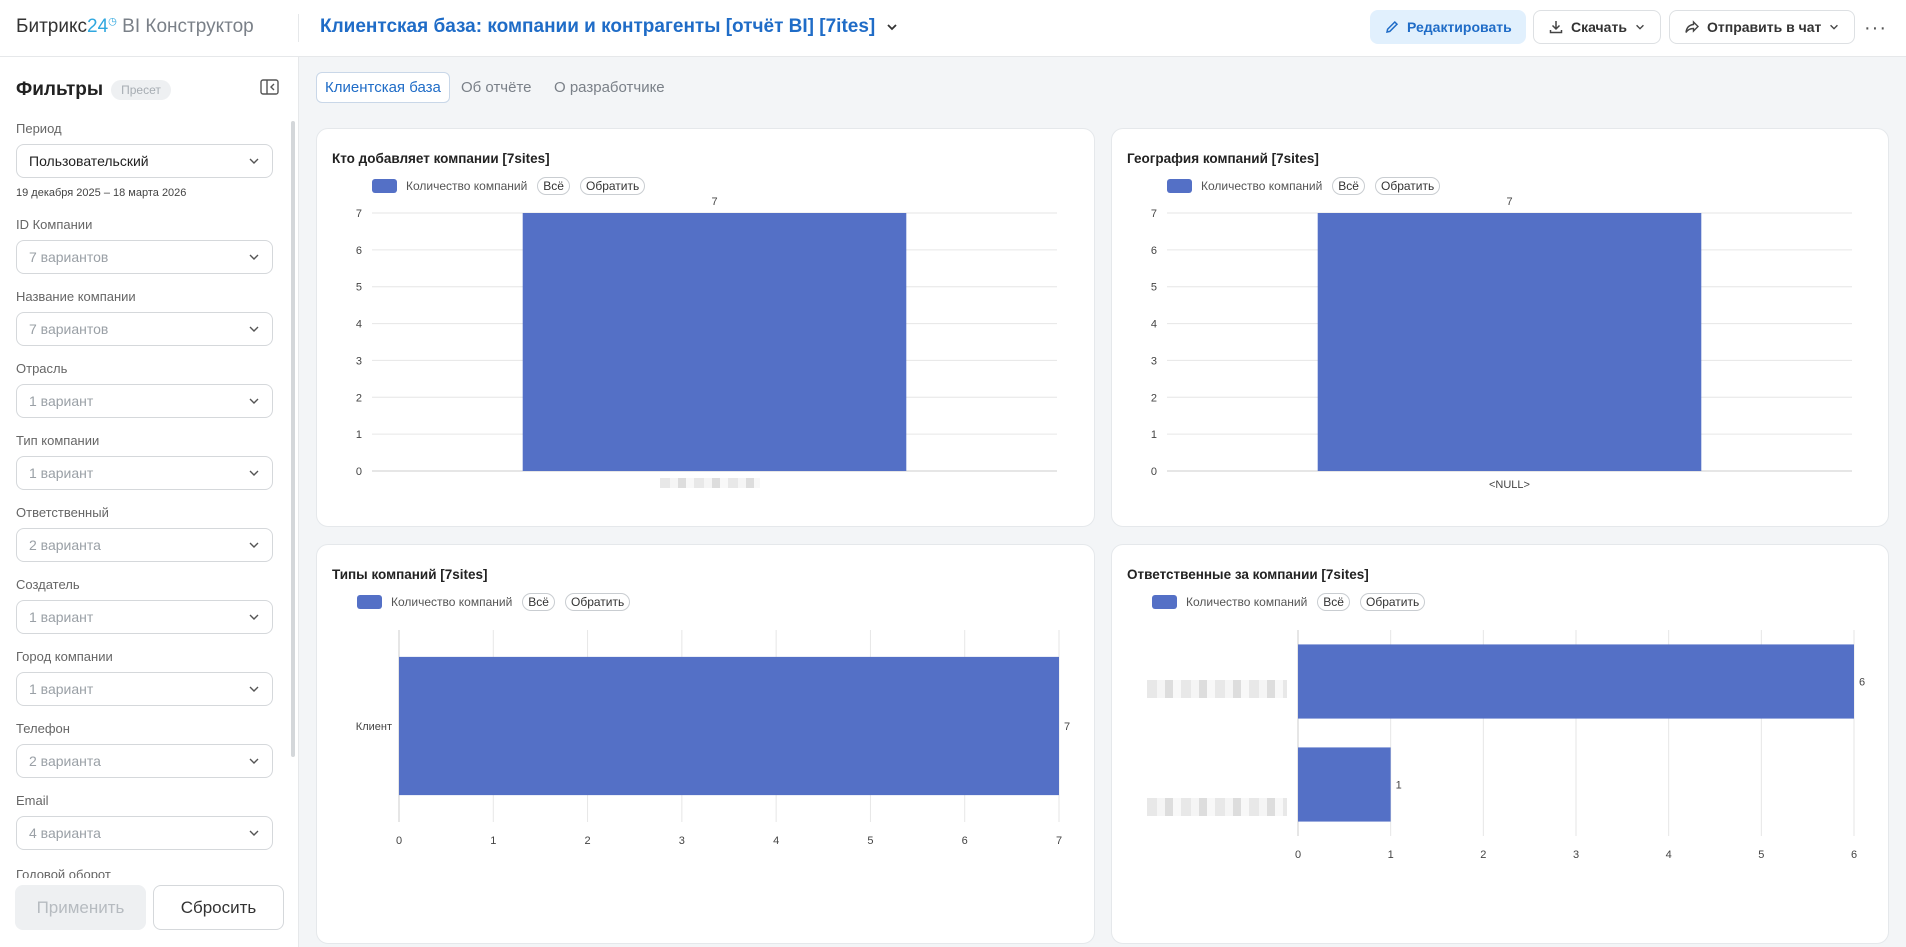  I want to click on y-tick-label: 0, so click(359, 472).